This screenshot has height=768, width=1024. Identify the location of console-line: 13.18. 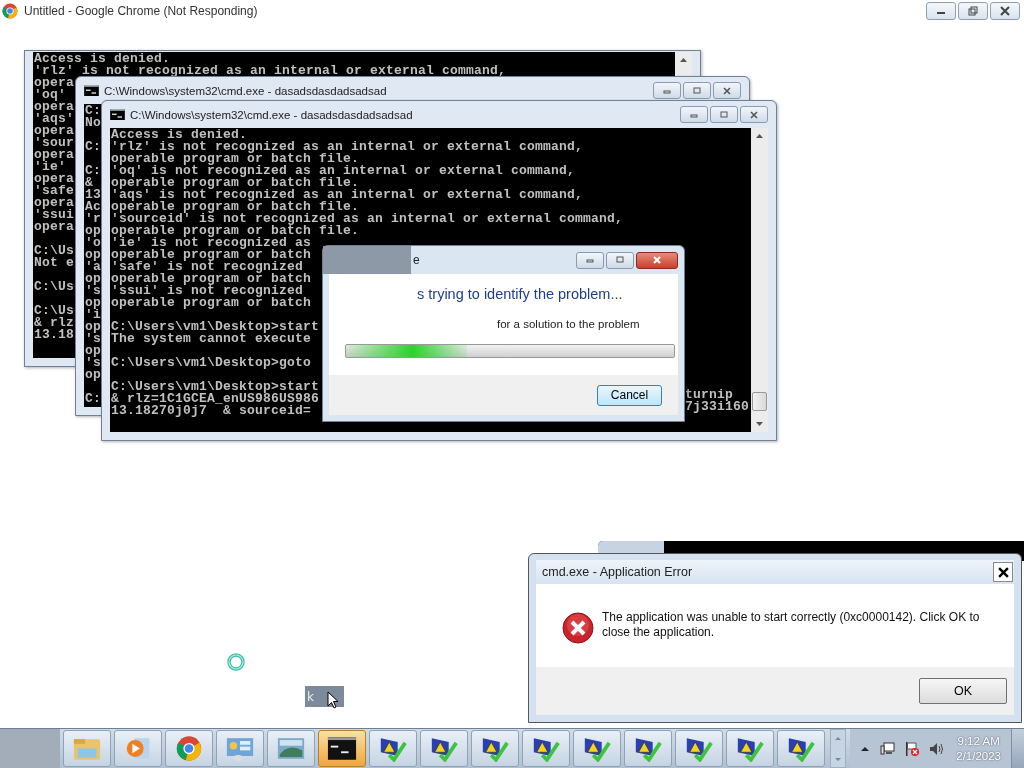
(54, 335).